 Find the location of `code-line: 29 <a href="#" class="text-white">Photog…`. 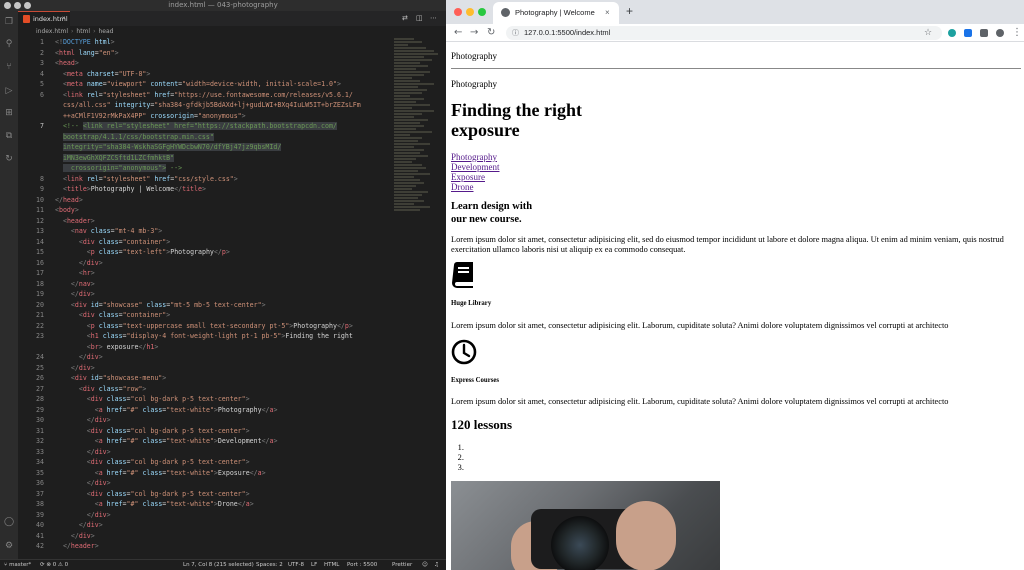

code-line: 29 <a href="#" class="text-white">Photog… is located at coordinates (205, 410).